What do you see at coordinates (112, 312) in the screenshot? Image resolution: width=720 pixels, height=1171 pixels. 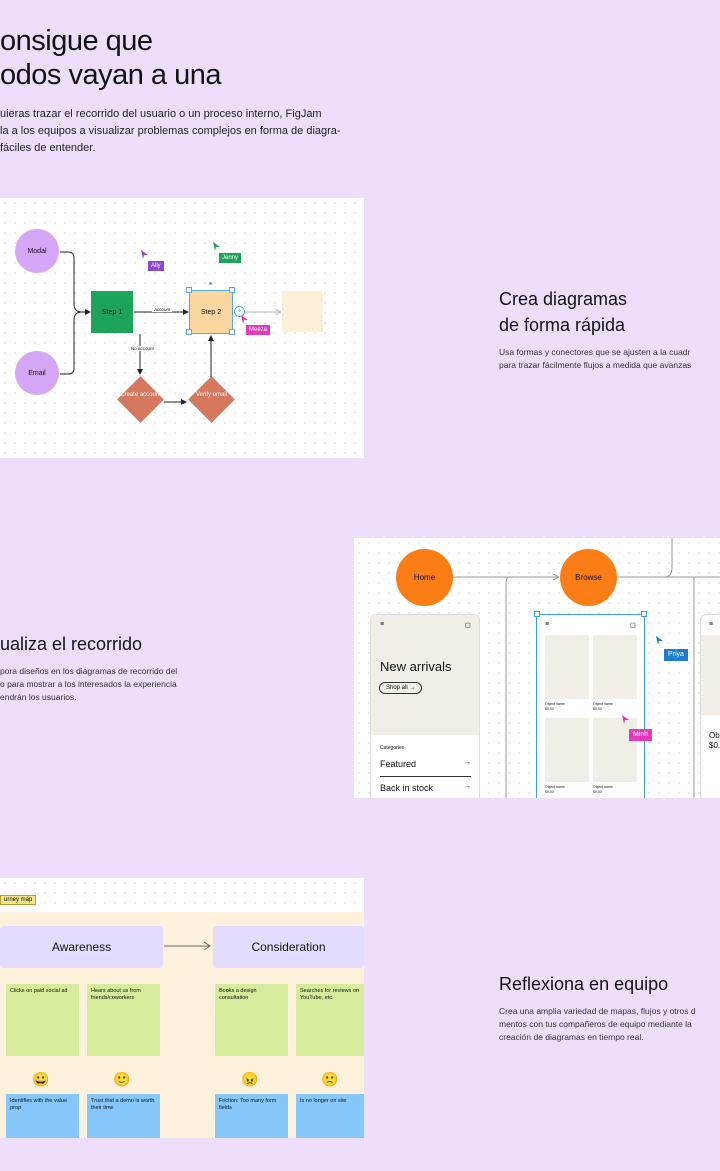 I see `step-1-node: Step 1` at bounding box center [112, 312].